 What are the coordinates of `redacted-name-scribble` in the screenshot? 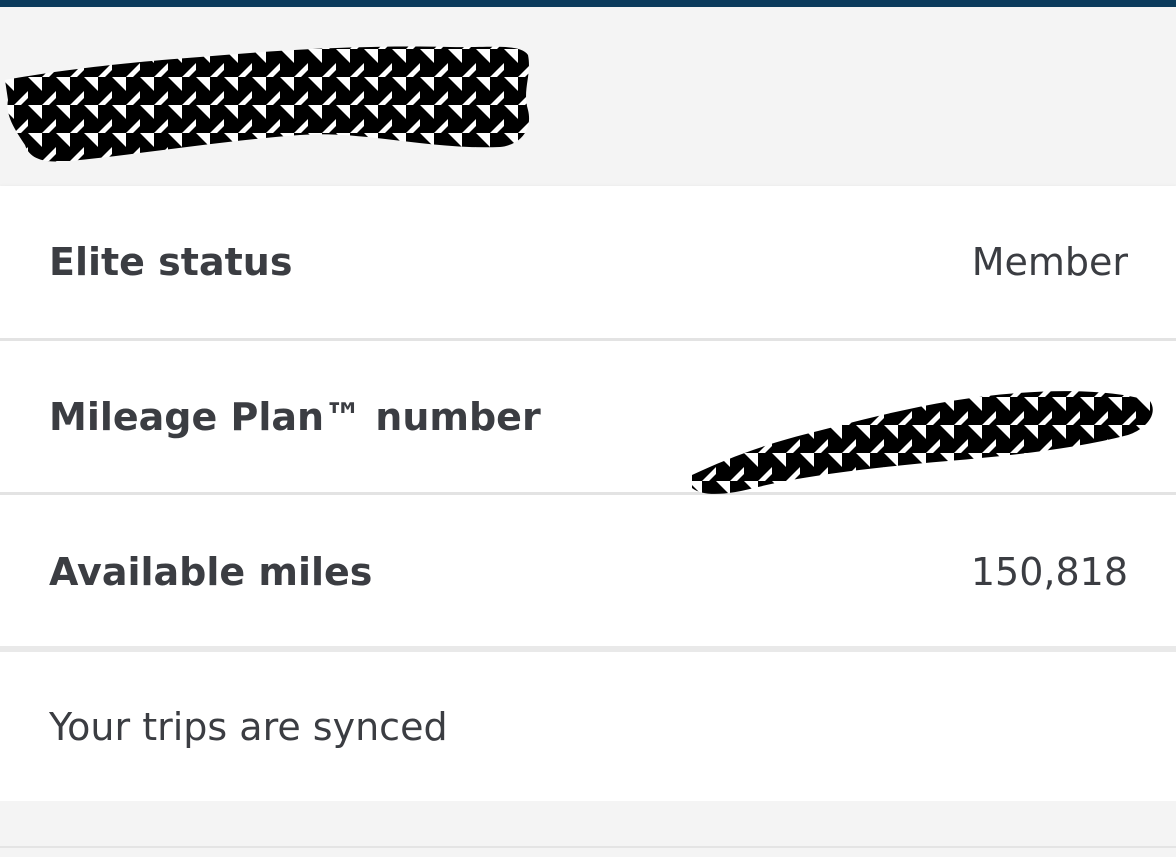 It's located at (267, 104).